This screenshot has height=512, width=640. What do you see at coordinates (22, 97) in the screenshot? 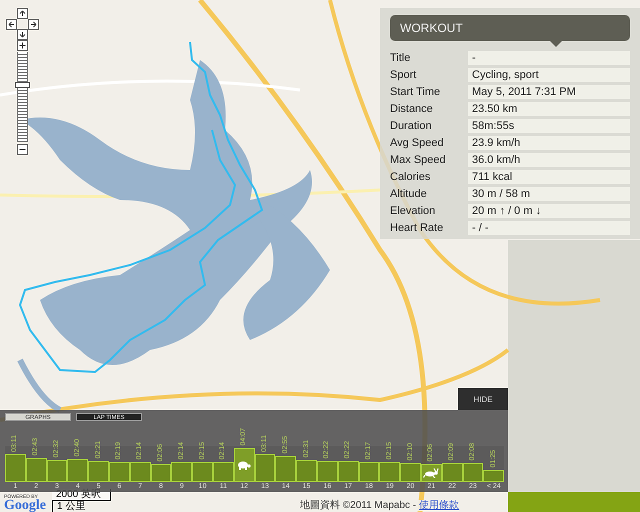
I see `zoom-slider` at bounding box center [22, 97].